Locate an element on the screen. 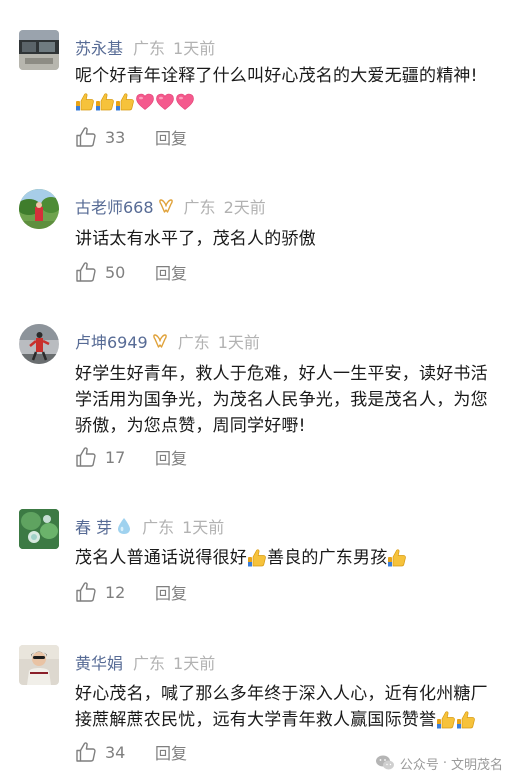  author-name: 黄华娟 is located at coordinates (99, 662).